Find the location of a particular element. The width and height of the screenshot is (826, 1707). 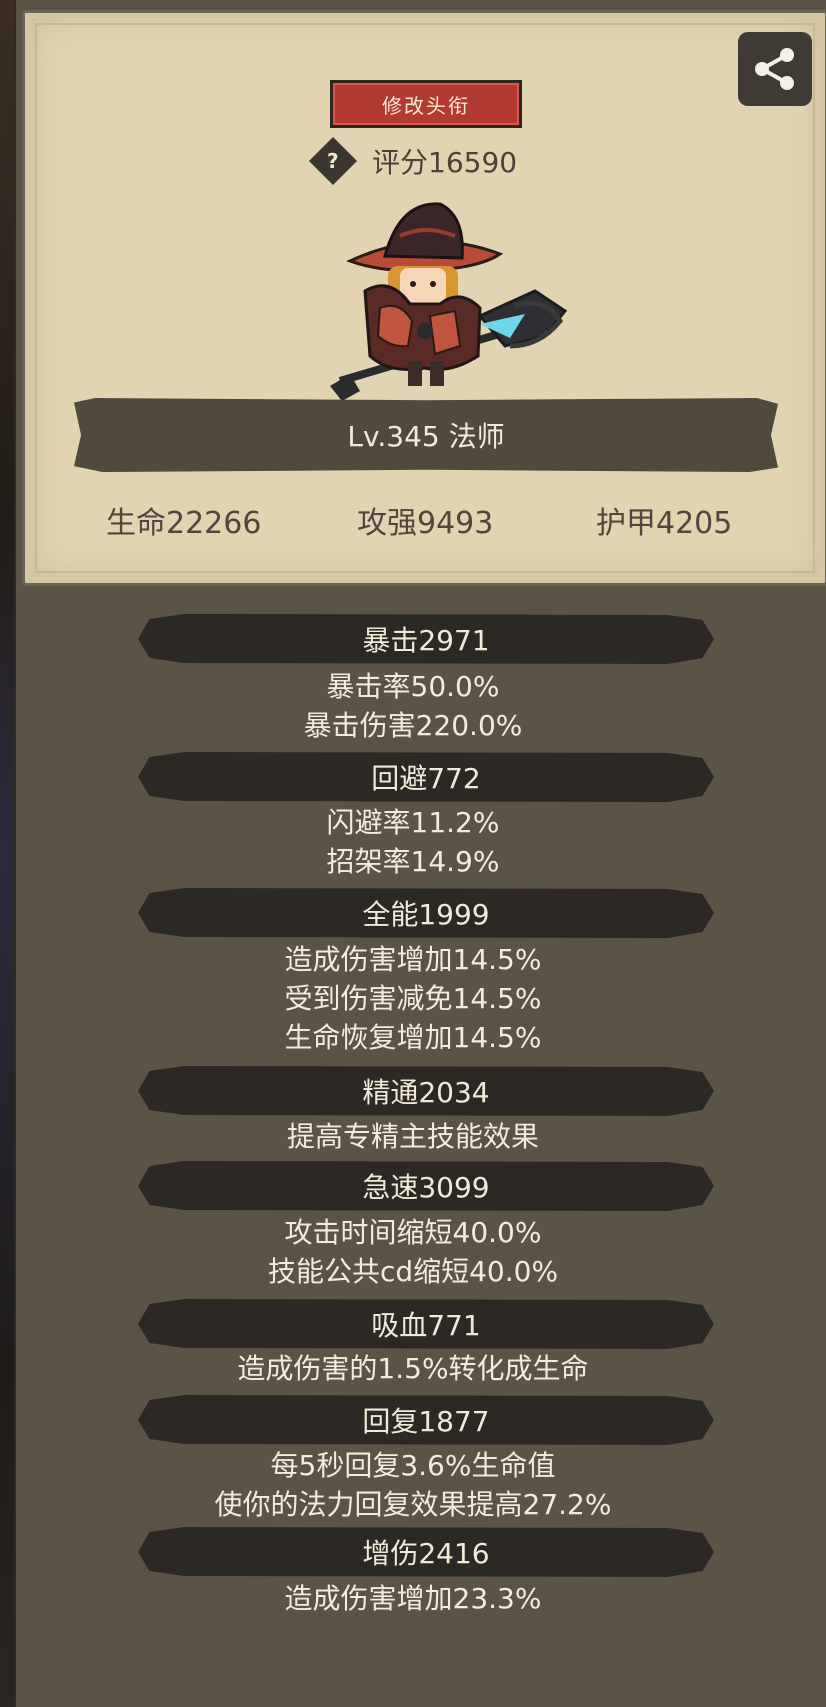

help-symbol: ? is located at coordinates (333, 160).